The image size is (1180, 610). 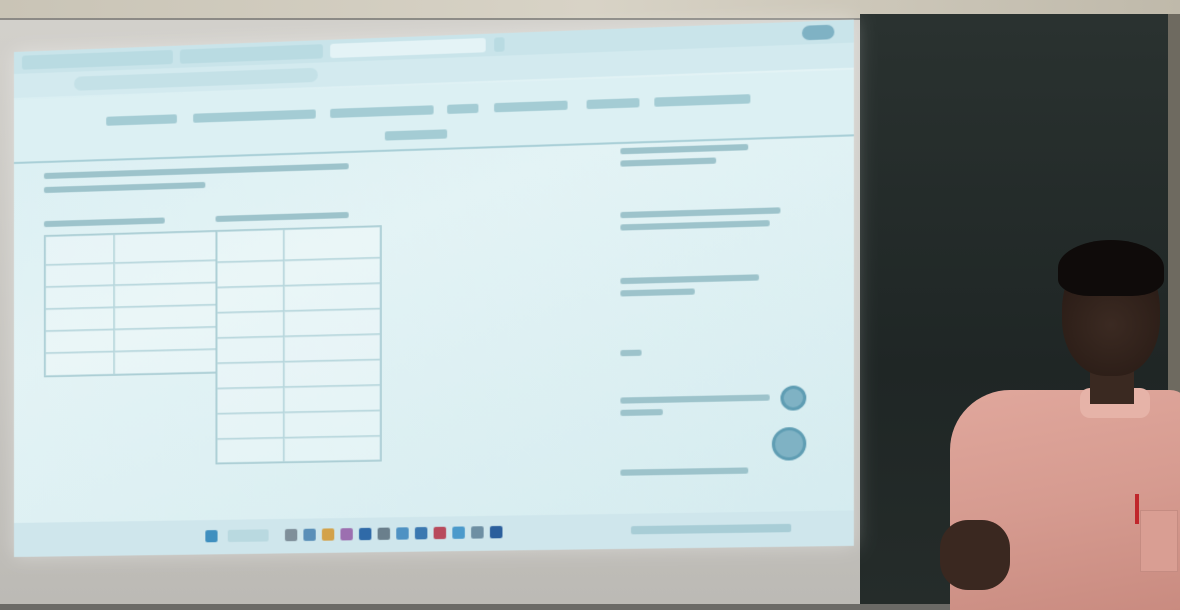 I want to click on scroll-up-icon, so click(x=793, y=398).